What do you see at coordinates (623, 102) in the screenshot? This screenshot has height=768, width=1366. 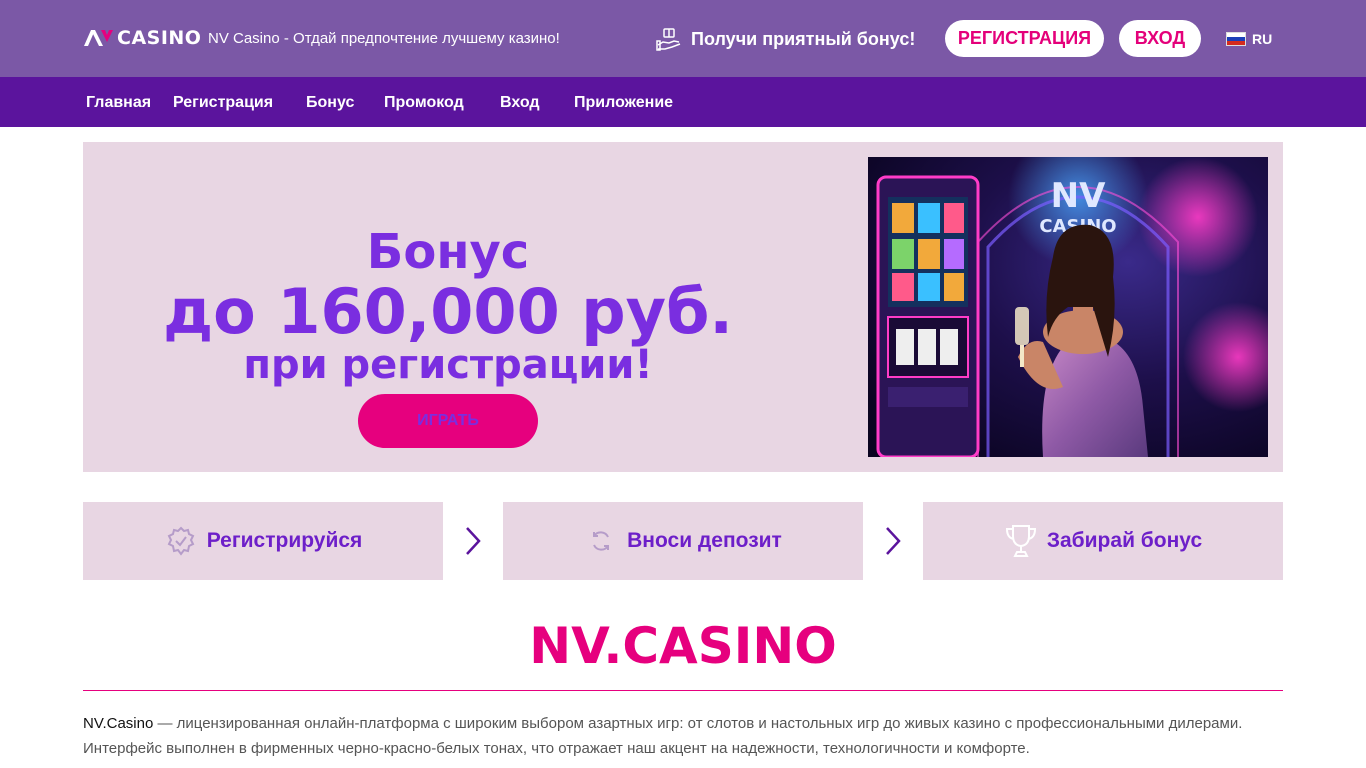 I see `nav-item-app: Приложение` at bounding box center [623, 102].